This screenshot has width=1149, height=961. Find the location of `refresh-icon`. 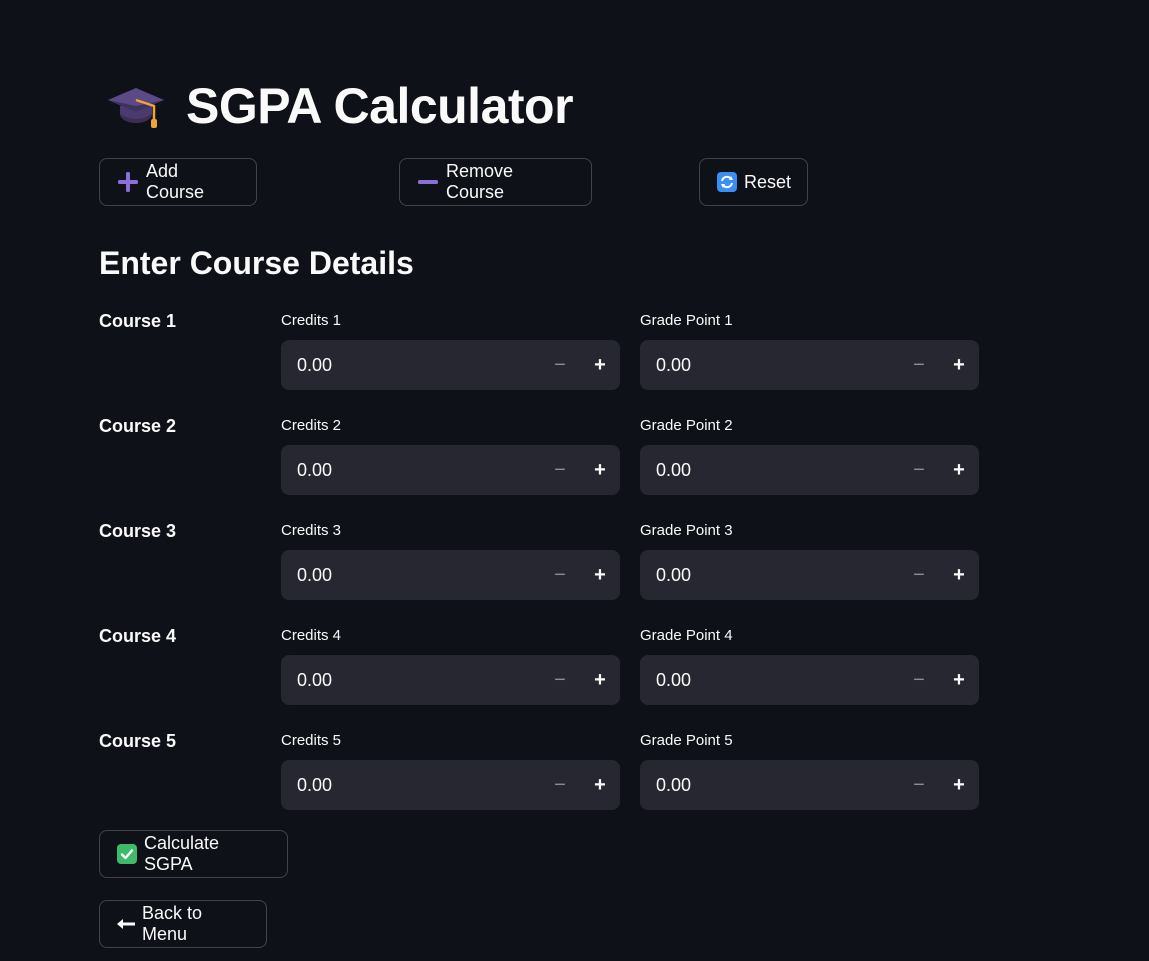

refresh-icon is located at coordinates (727, 182).